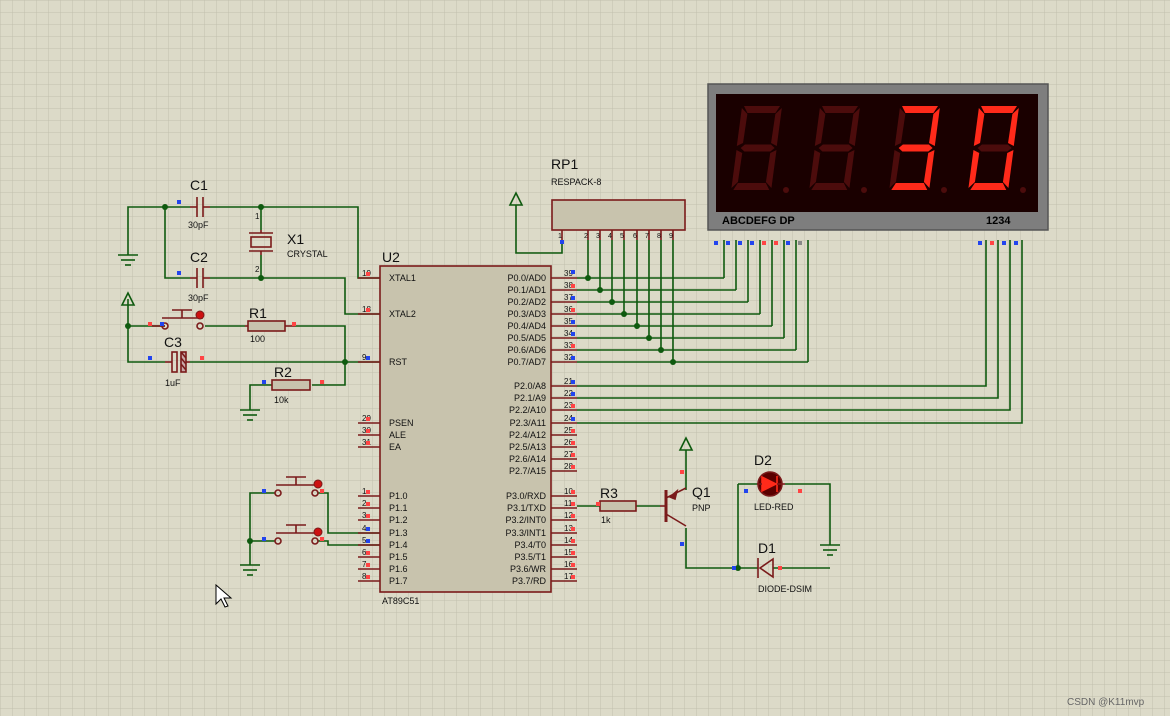 Image resolution: width=1170 pixels, height=716 pixels. What do you see at coordinates (530, 386) in the screenshot?
I see `pin-name-label: P2.0/A8` at bounding box center [530, 386].